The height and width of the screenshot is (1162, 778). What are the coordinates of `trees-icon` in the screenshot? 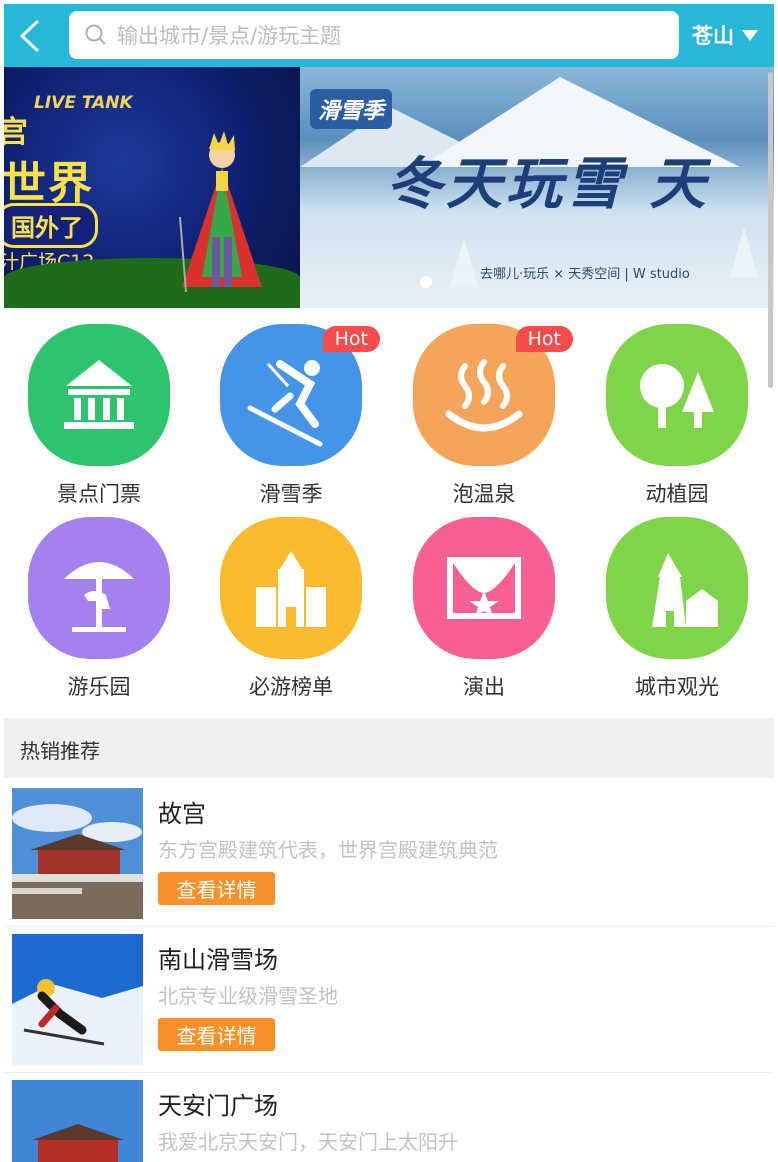 It's located at (677, 396).